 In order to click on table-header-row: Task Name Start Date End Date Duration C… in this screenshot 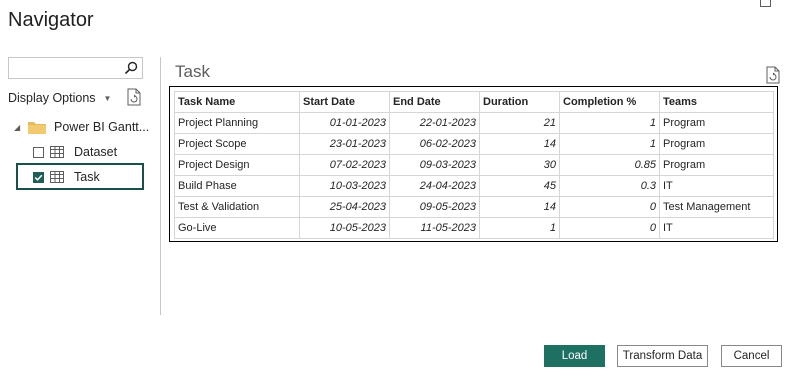, I will do `click(474, 102)`.